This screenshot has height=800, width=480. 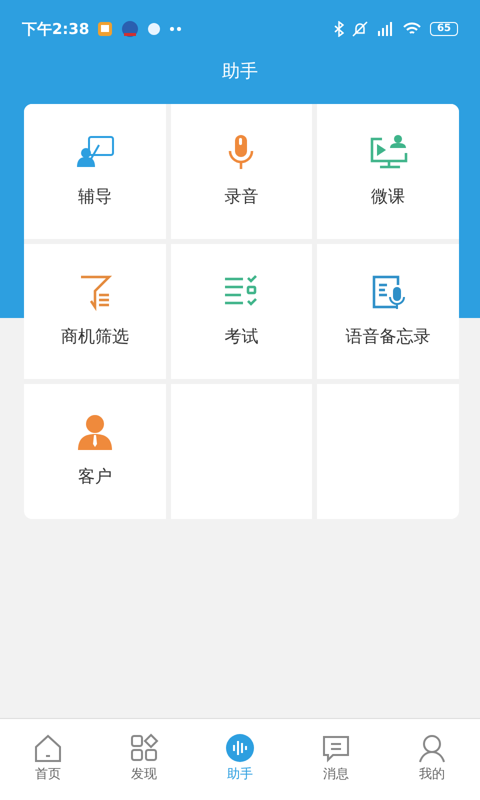 I want to click on tool-tile: 商机筛选, so click(x=95, y=311).